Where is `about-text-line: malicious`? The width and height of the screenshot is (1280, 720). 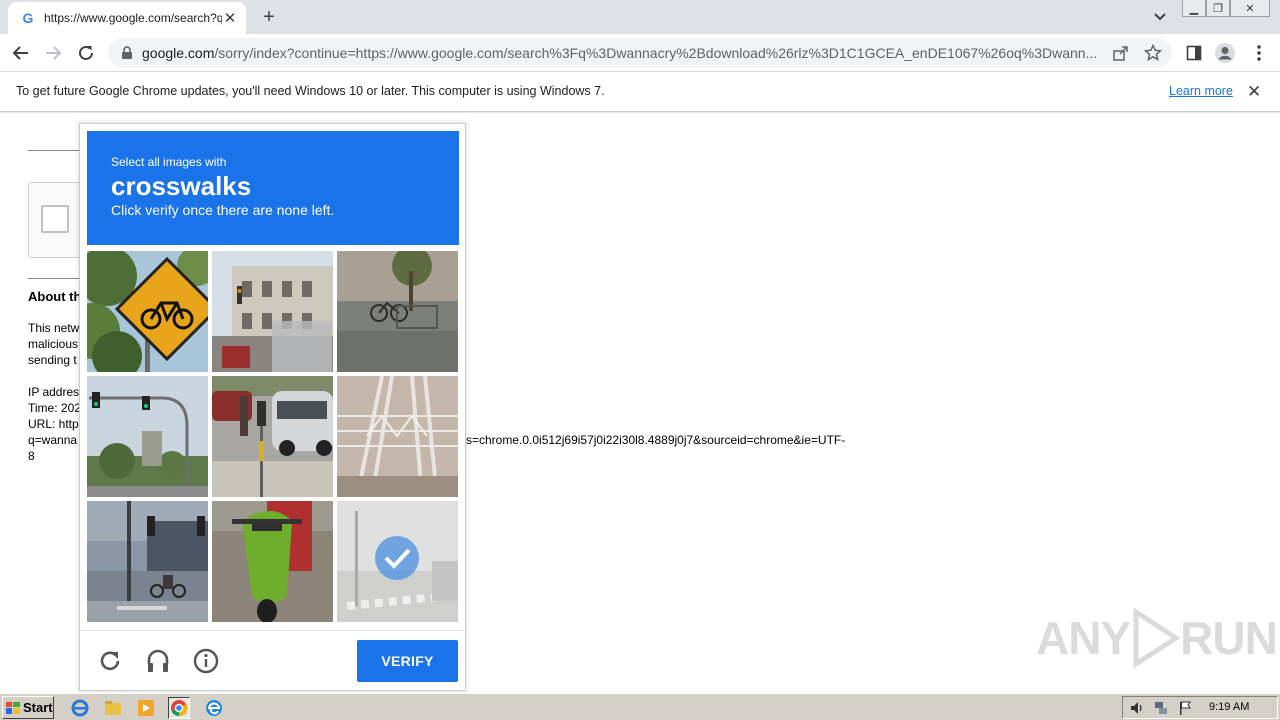 about-text-line: malicious is located at coordinates (53, 344).